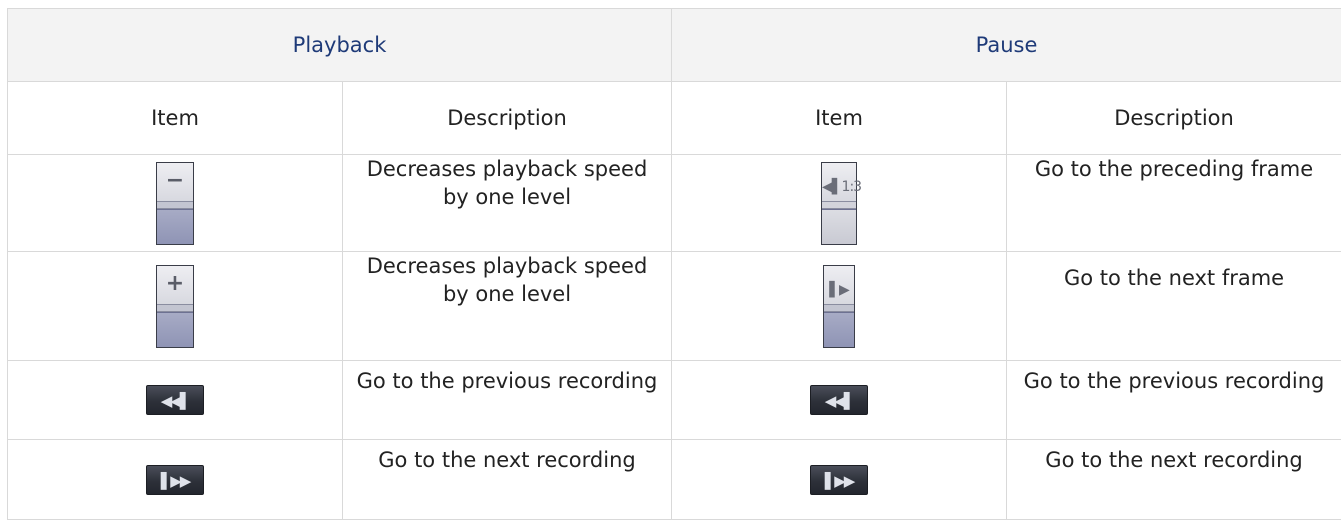 The image size is (1341, 531). I want to click on column-header-row: Item Description Item Description, so click(674, 118).